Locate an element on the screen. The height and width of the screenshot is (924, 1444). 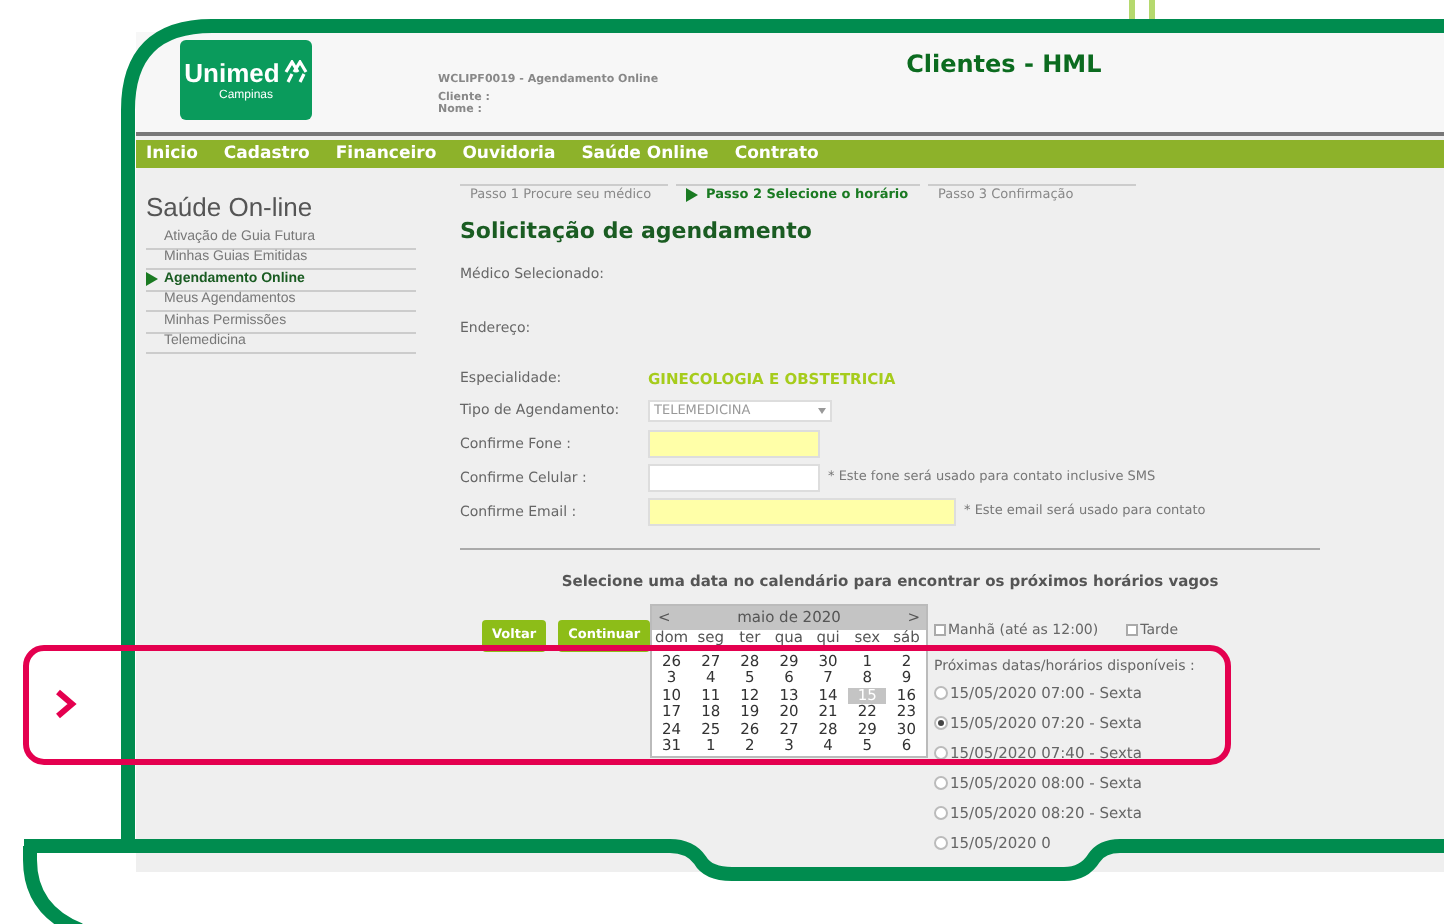
sidebar-title: Saúde On-line is located at coordinates (230, 207).